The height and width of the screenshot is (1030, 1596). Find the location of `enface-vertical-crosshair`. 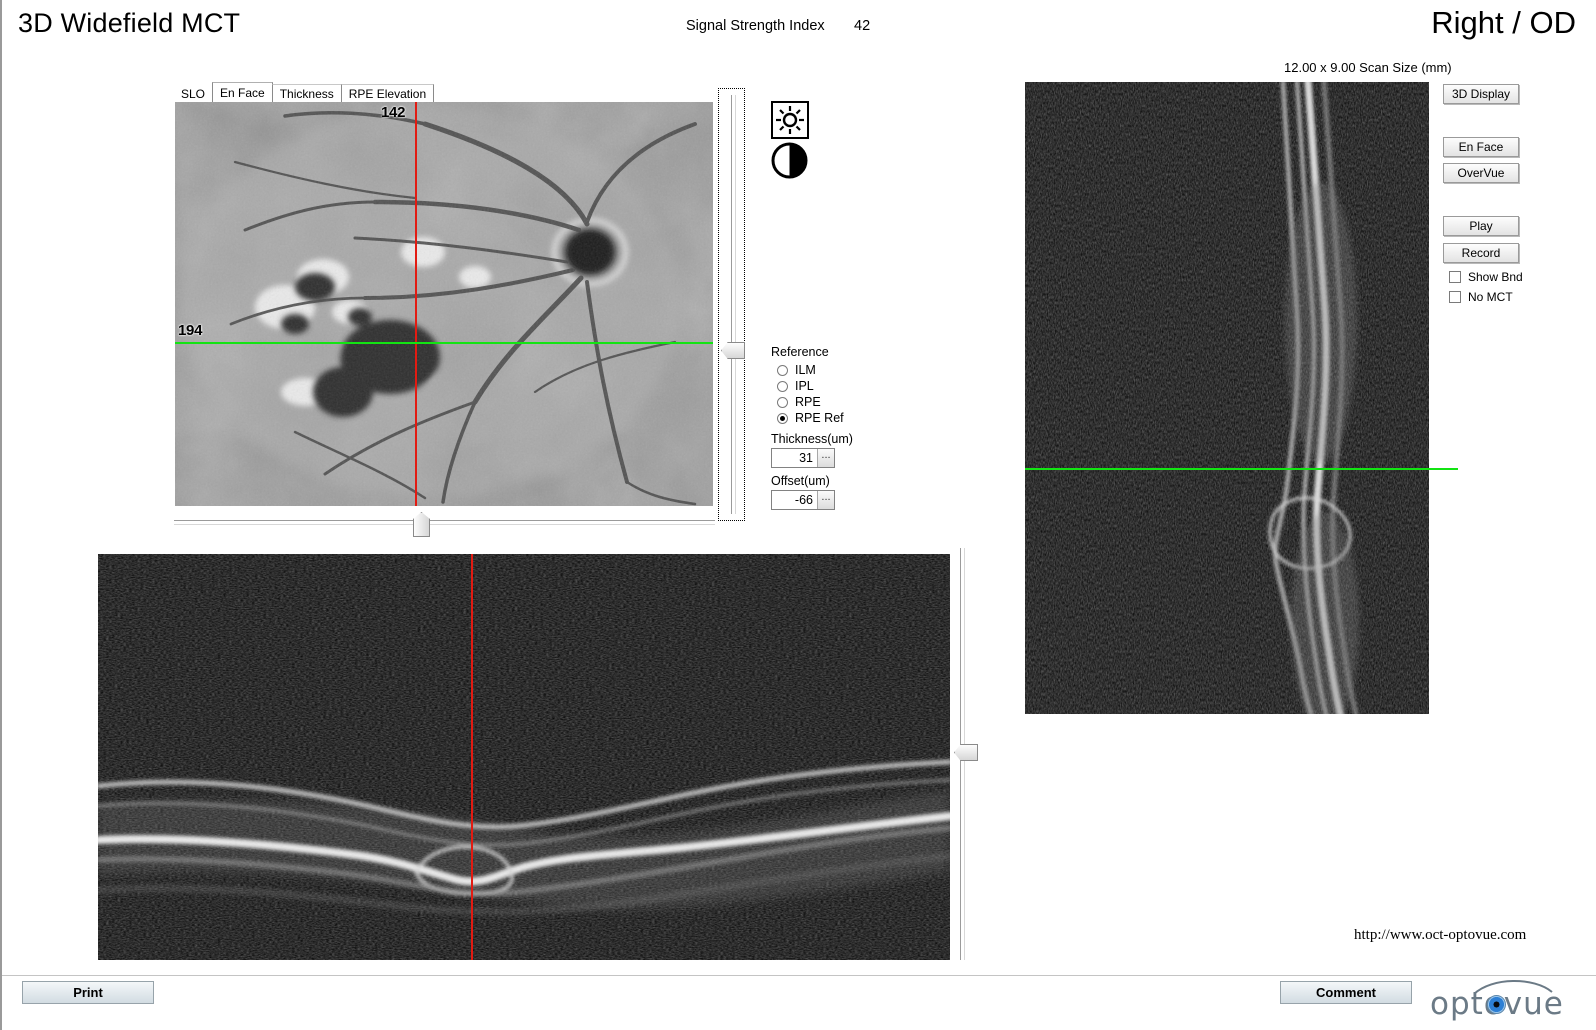

enface-vertical-crosshair is located at coordinates (416, 304).